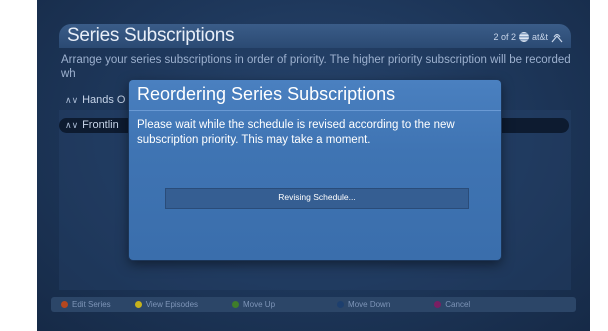 The height and width of the screenshot is (331, 608). What do you see at coordinates (172, 304) in the screenshot?
I see `footer-button-label: View Episodes` at bounding box center [172, 304].